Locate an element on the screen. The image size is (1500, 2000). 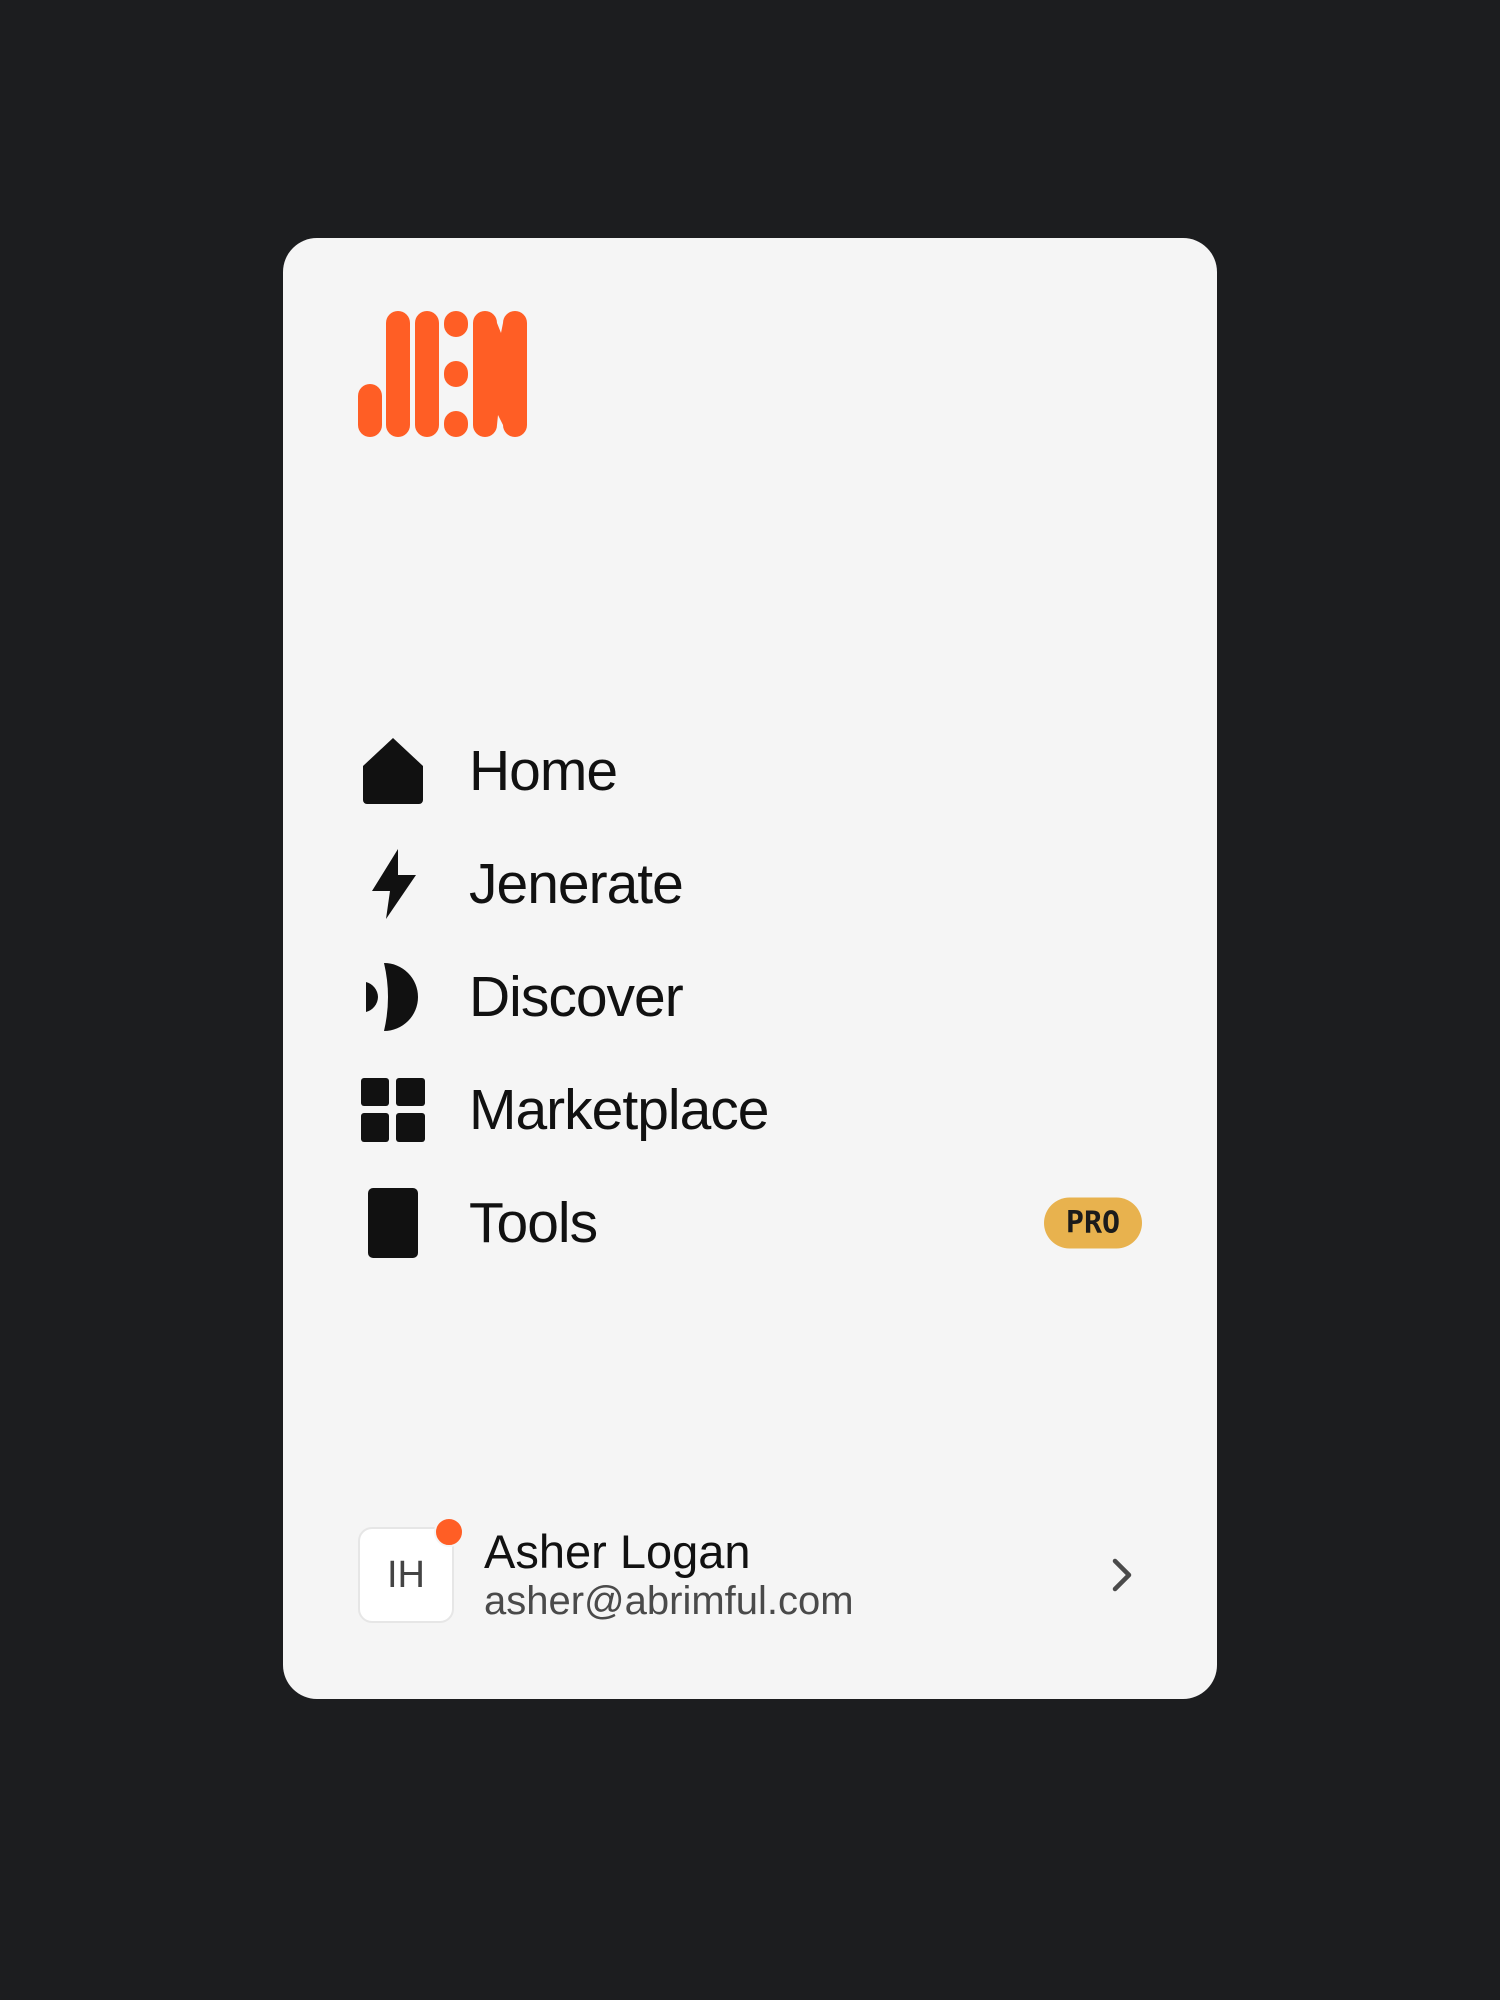
nav-label-marketplace: Marketplace is located at coordinates (619, 1109).